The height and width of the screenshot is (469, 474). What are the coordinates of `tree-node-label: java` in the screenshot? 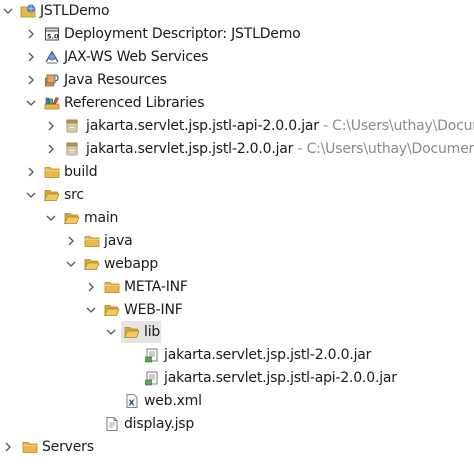 It's located at (118, 241).